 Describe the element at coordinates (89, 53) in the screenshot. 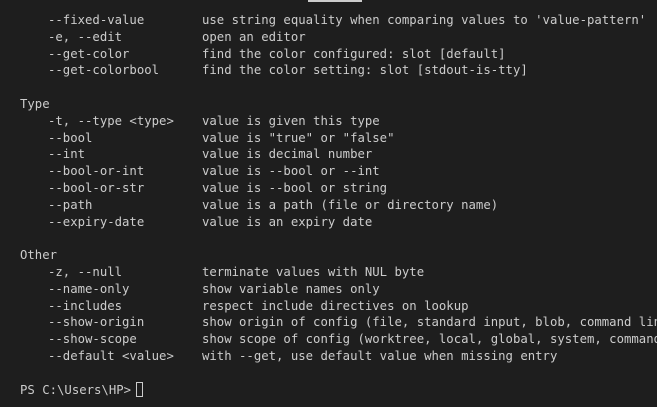

I see `option-name: --get-color` at that location.